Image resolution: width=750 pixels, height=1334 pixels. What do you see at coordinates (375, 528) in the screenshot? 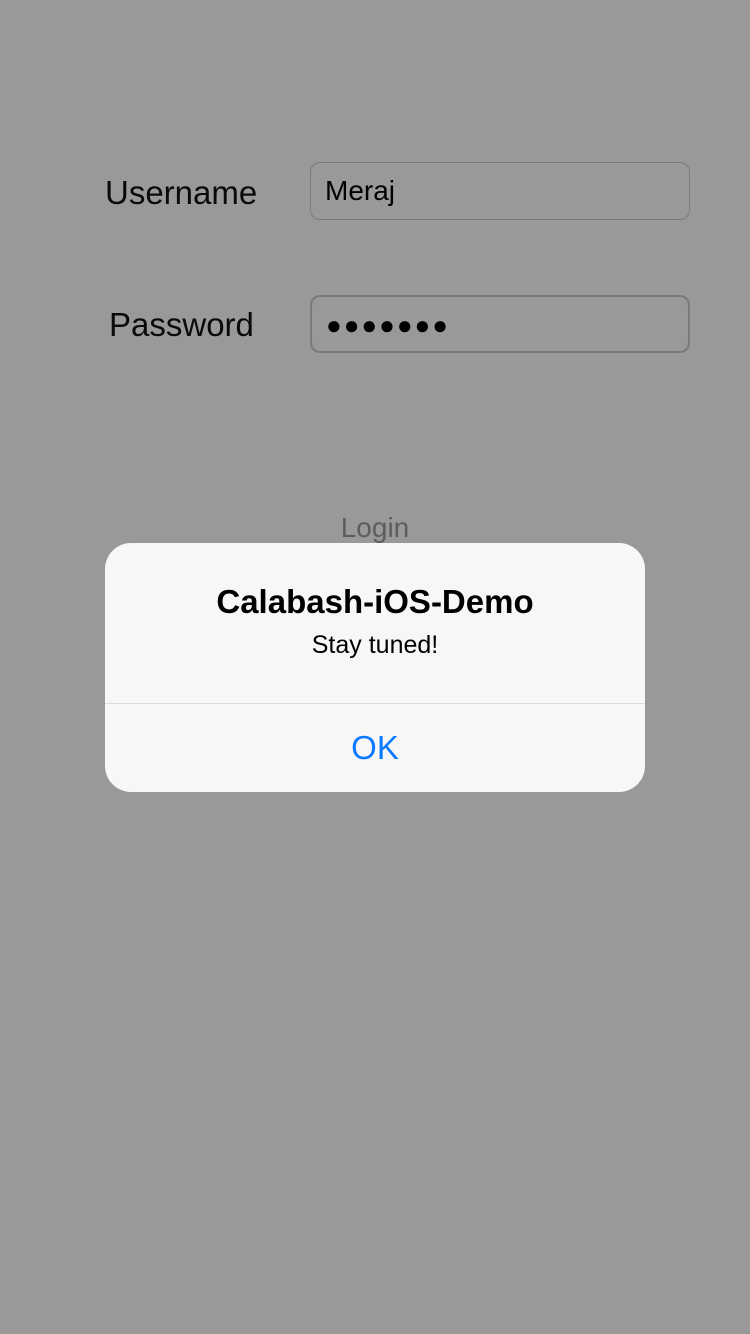
I see `login-button: Login` at bounding box center [375, 528].